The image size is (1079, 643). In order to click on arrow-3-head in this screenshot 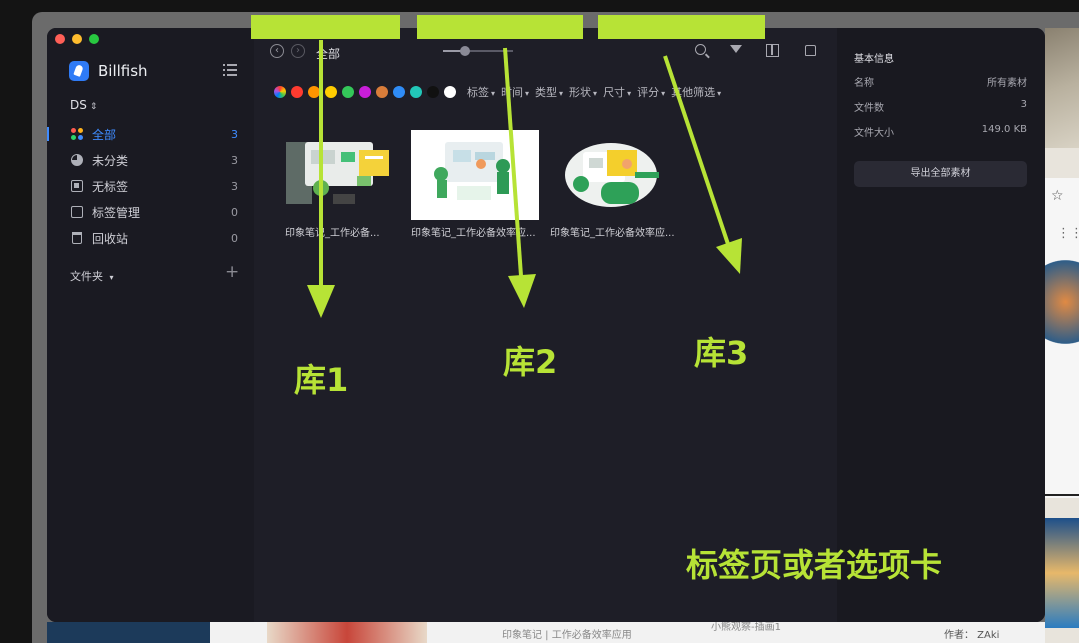, I will do `click(729, 256)`.